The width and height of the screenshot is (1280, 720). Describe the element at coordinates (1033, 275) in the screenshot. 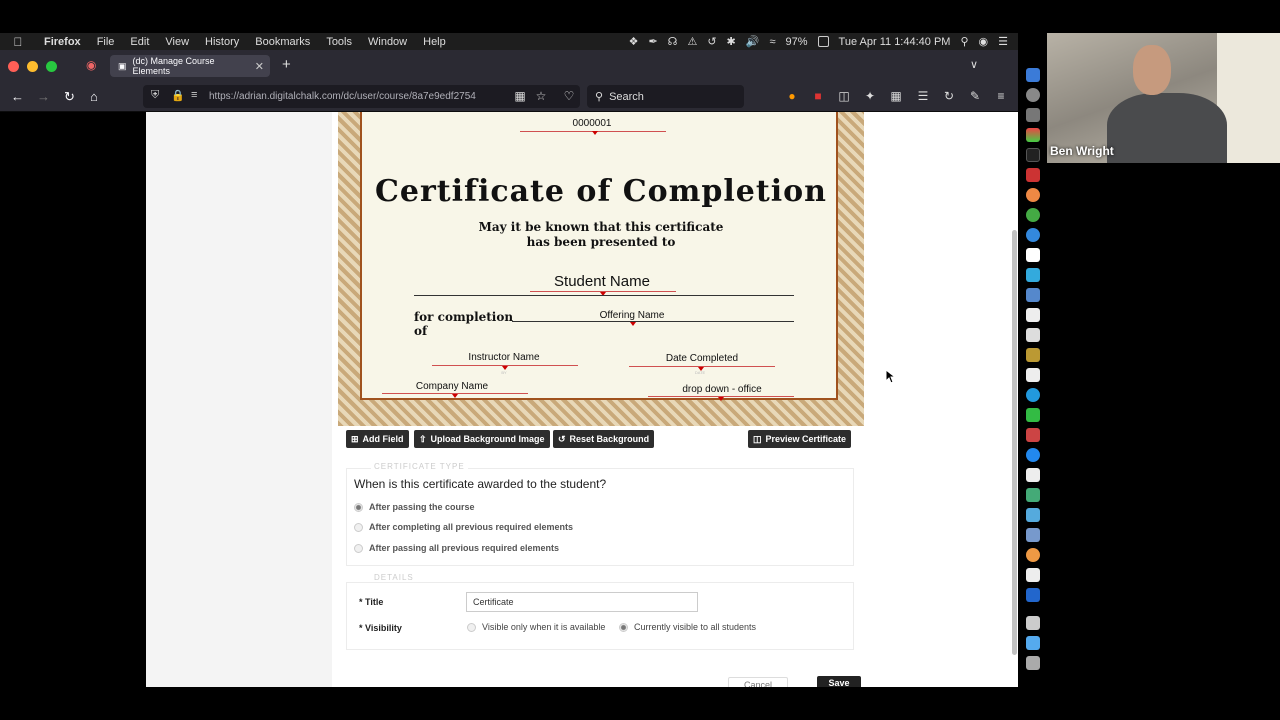

I see `app-icon` at that location.